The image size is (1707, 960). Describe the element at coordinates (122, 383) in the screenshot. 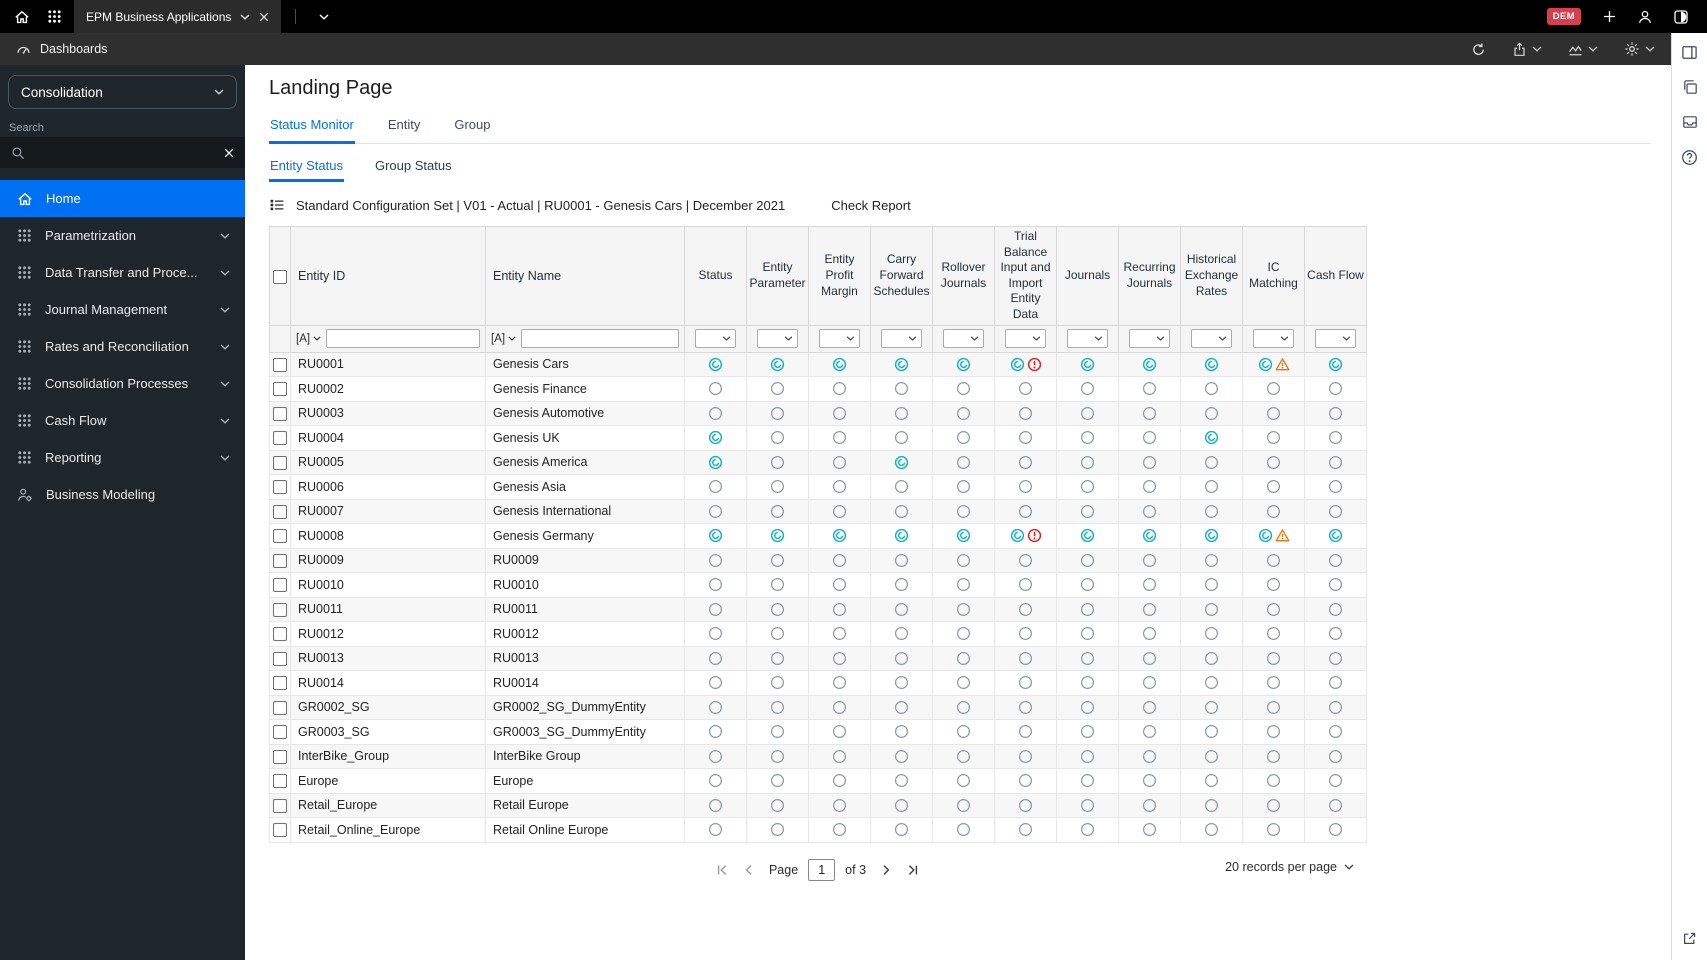

I see `sidebar-item-consolidation-processes: Consolidation Processes` at that location.